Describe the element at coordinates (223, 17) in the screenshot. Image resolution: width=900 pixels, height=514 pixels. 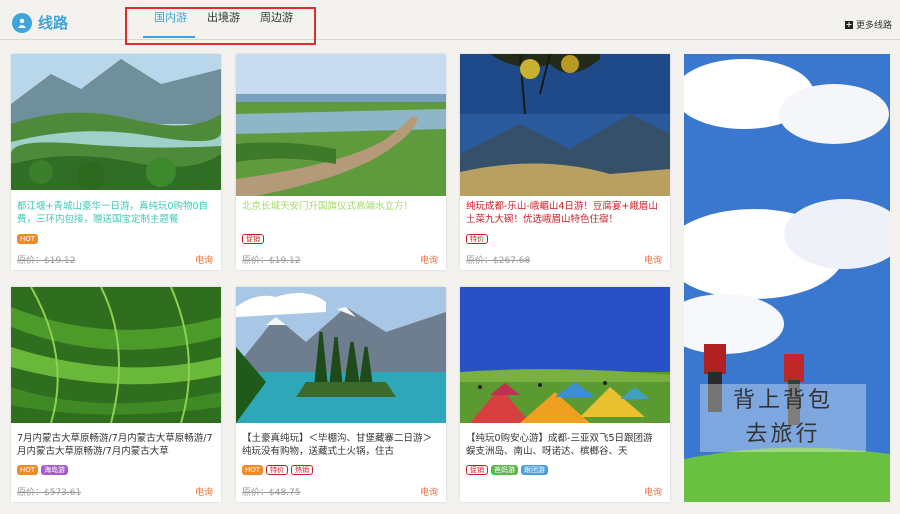
I see `tab-outbound: 出境游` at that location.